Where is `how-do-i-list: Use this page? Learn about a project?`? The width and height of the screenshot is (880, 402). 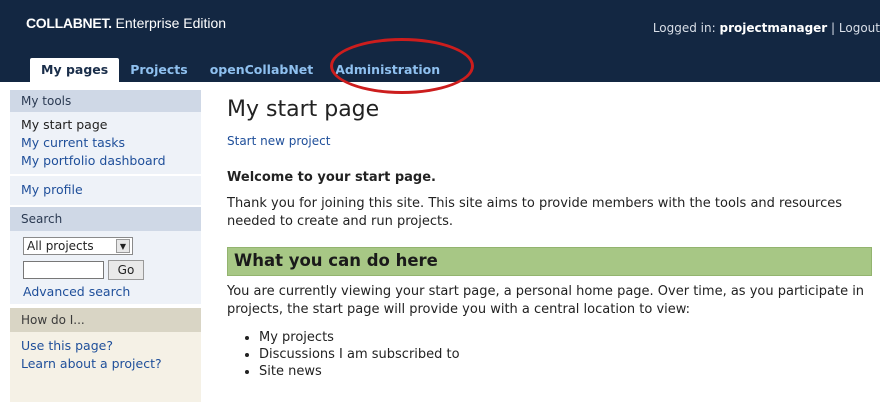
how-do-i-list: Use this page? Learn about a project? is located at coordinates (105, 367).